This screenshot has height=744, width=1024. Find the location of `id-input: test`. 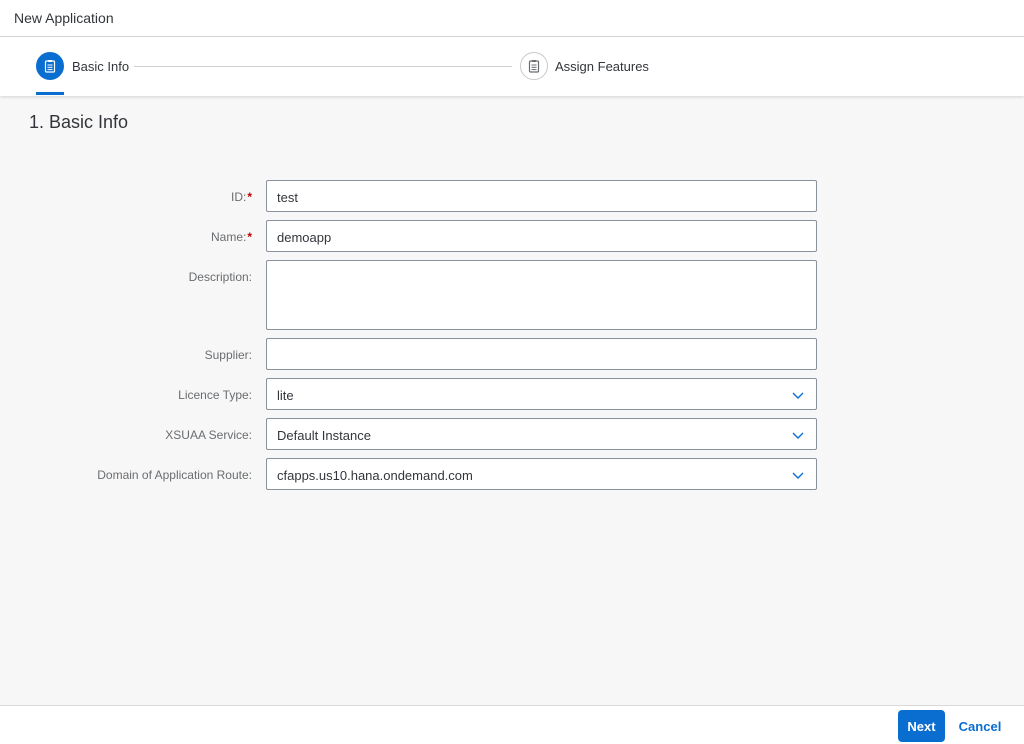

id-input: test is located at coordinates (541, 196).